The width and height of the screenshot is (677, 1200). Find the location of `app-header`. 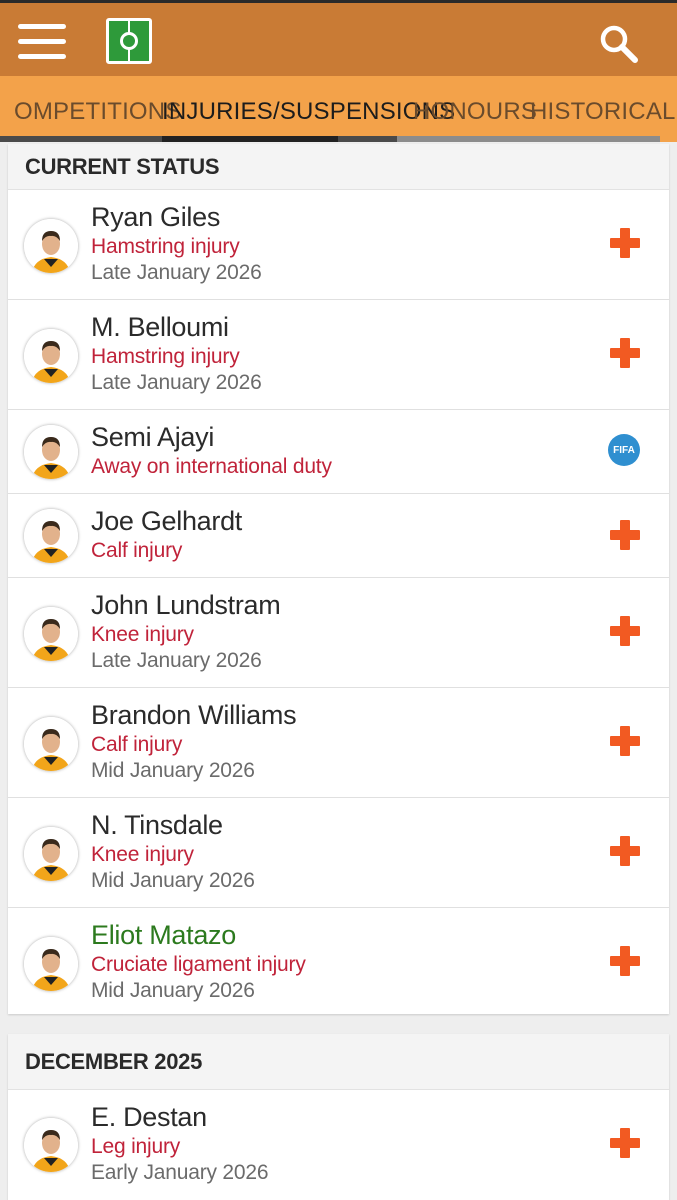

app-header is located at coordinates (338, 38).